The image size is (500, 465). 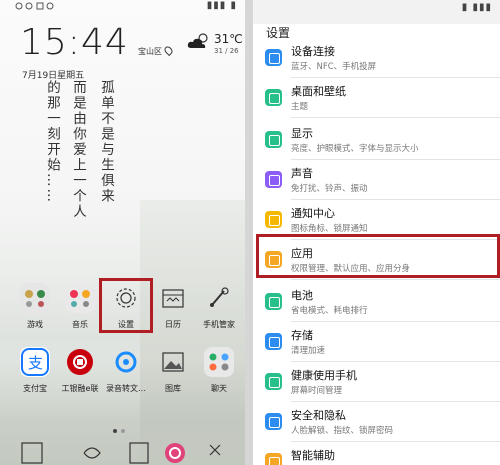 I want to click on settings-item-subtitle: 省电模式、耗电排行, so click(x=329, y=311).